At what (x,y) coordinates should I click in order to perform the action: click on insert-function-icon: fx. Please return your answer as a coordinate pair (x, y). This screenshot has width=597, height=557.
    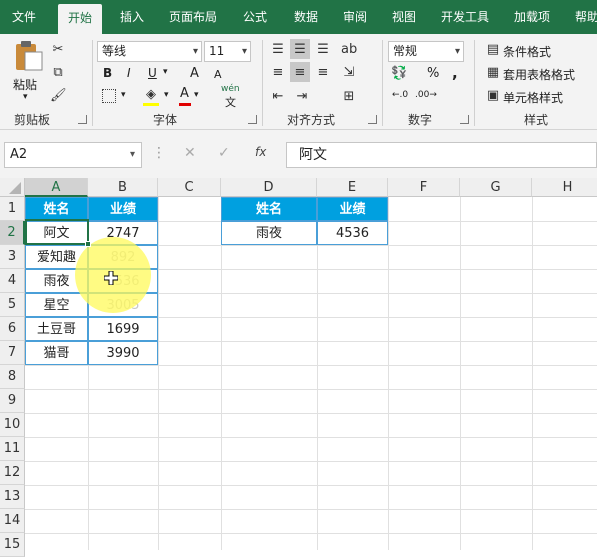
    Looking at the image, I should click on (260, 152).